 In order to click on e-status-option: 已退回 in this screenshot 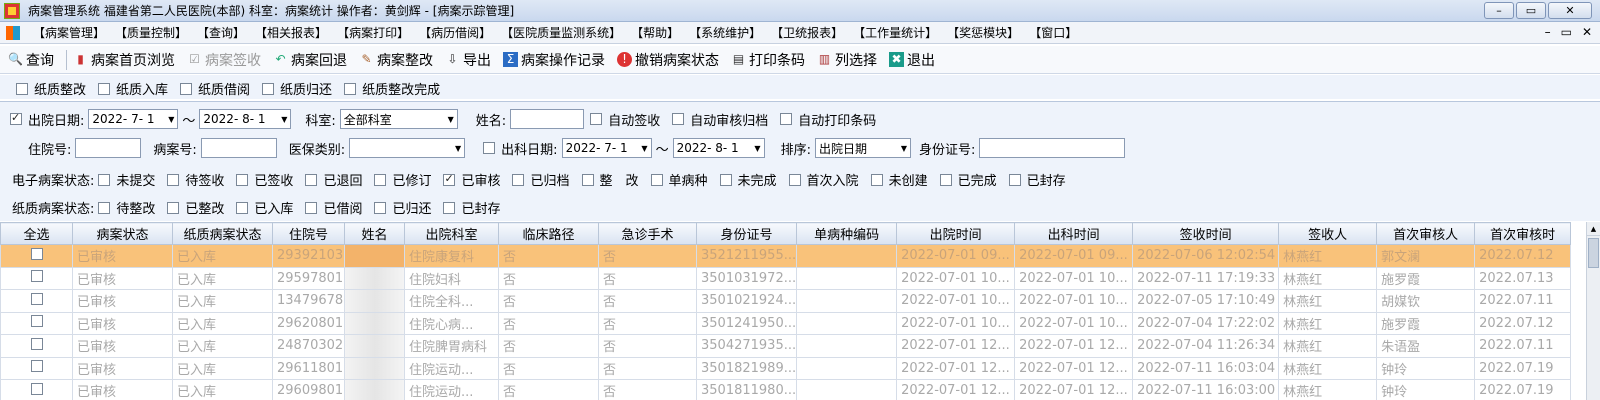, I will do `click(333, 179)`.